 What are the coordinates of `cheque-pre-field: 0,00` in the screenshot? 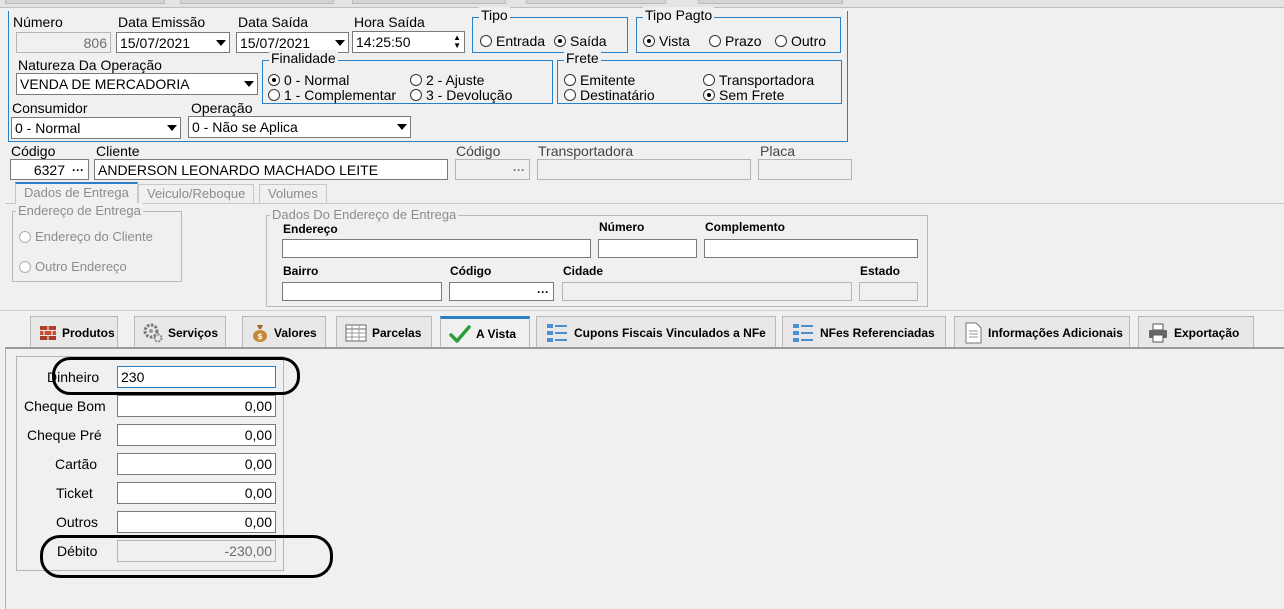 It's located at (196, 435).